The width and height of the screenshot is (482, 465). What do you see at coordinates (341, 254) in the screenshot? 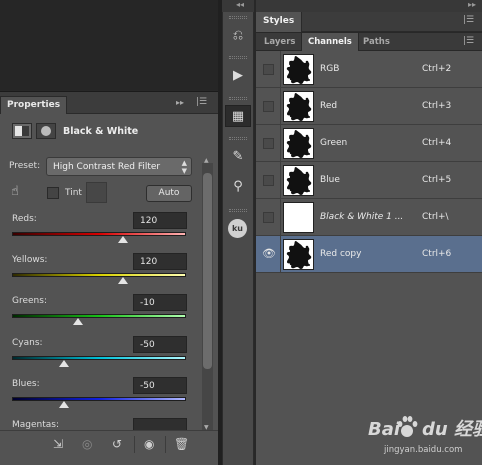
I see `channel-name: Red copy` at bounding box center [341, 254].